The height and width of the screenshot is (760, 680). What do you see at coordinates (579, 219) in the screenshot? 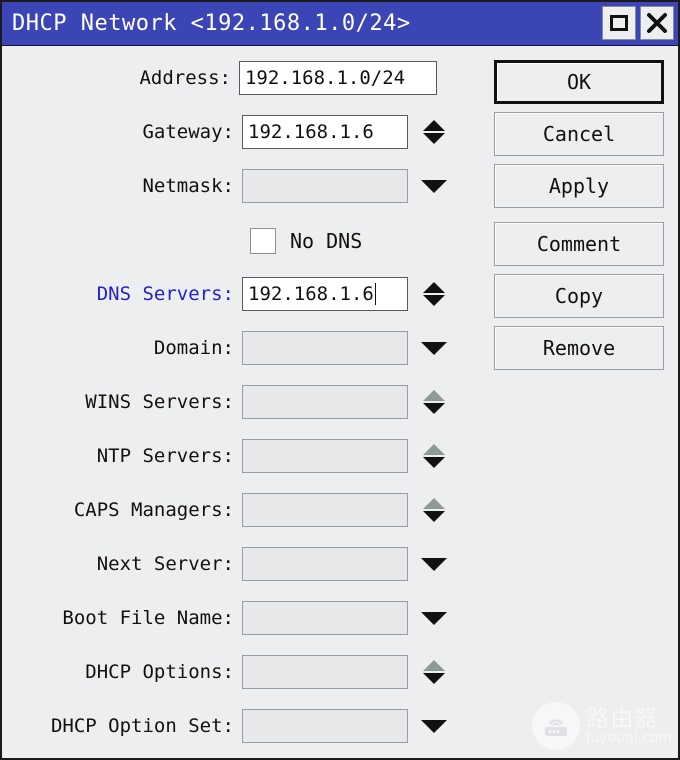
I see `button-column: OK Cancel Apply Comment Copy Remove` at bounding box center [579, 219].